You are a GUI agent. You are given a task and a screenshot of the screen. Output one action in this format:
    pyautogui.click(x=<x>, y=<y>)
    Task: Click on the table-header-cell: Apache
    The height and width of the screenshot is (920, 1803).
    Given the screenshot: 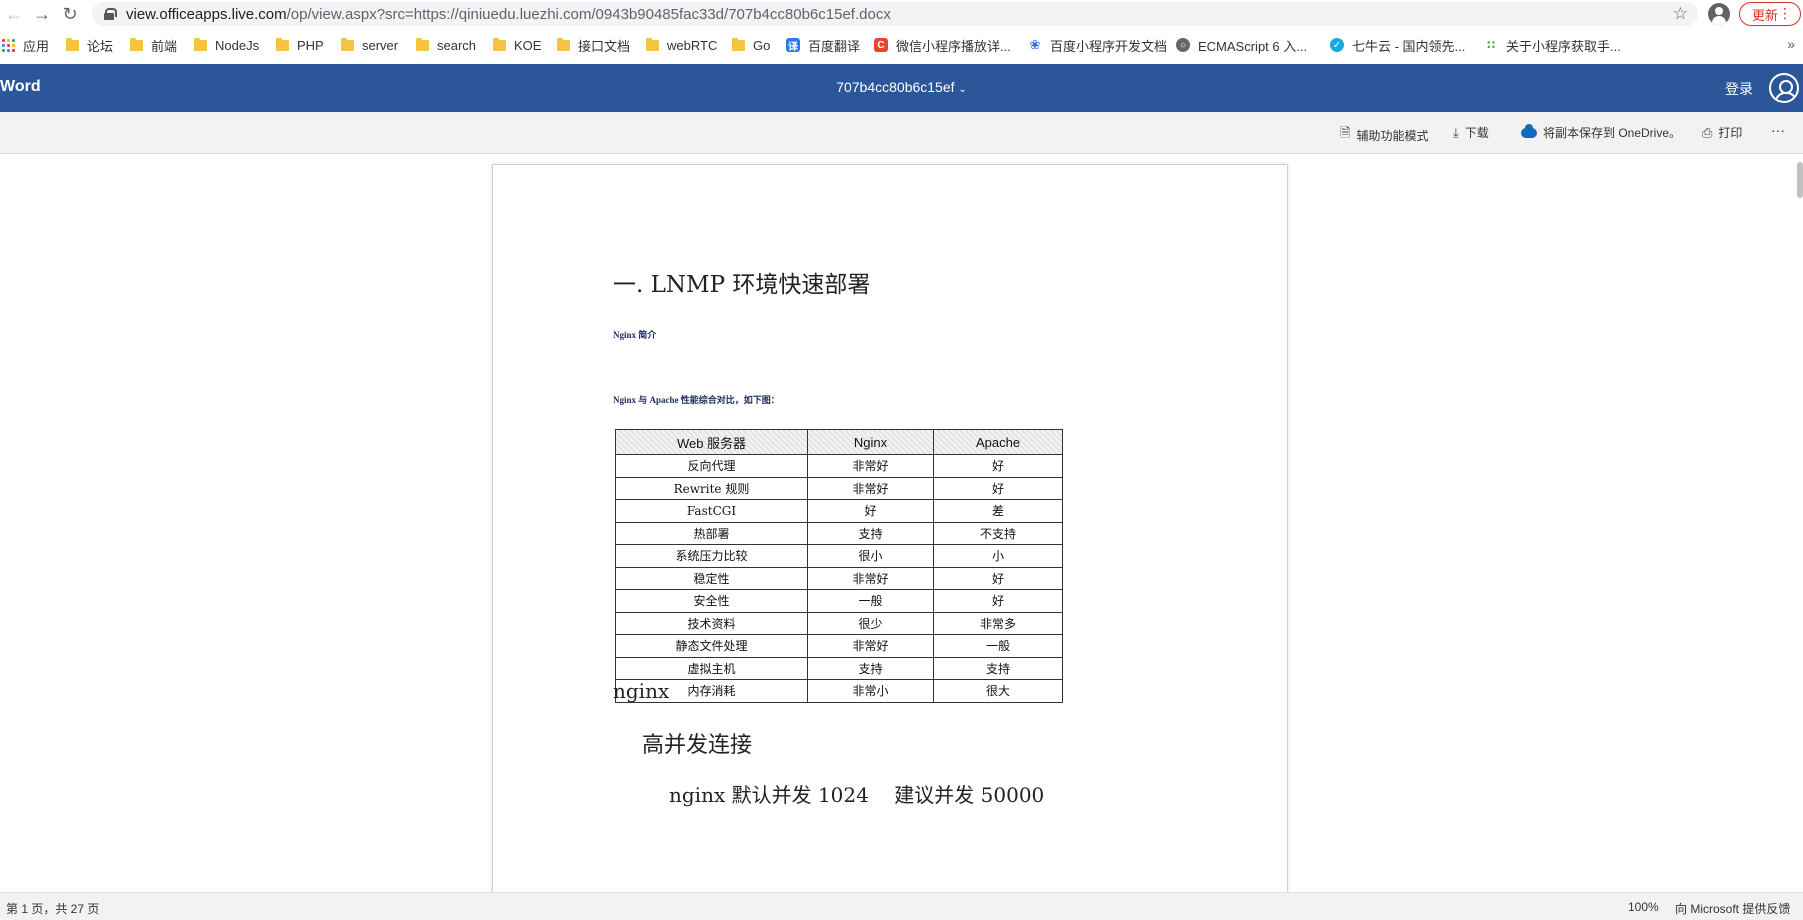 What is the action you would take?
    pyautogui.click(x=998, y=442)
    